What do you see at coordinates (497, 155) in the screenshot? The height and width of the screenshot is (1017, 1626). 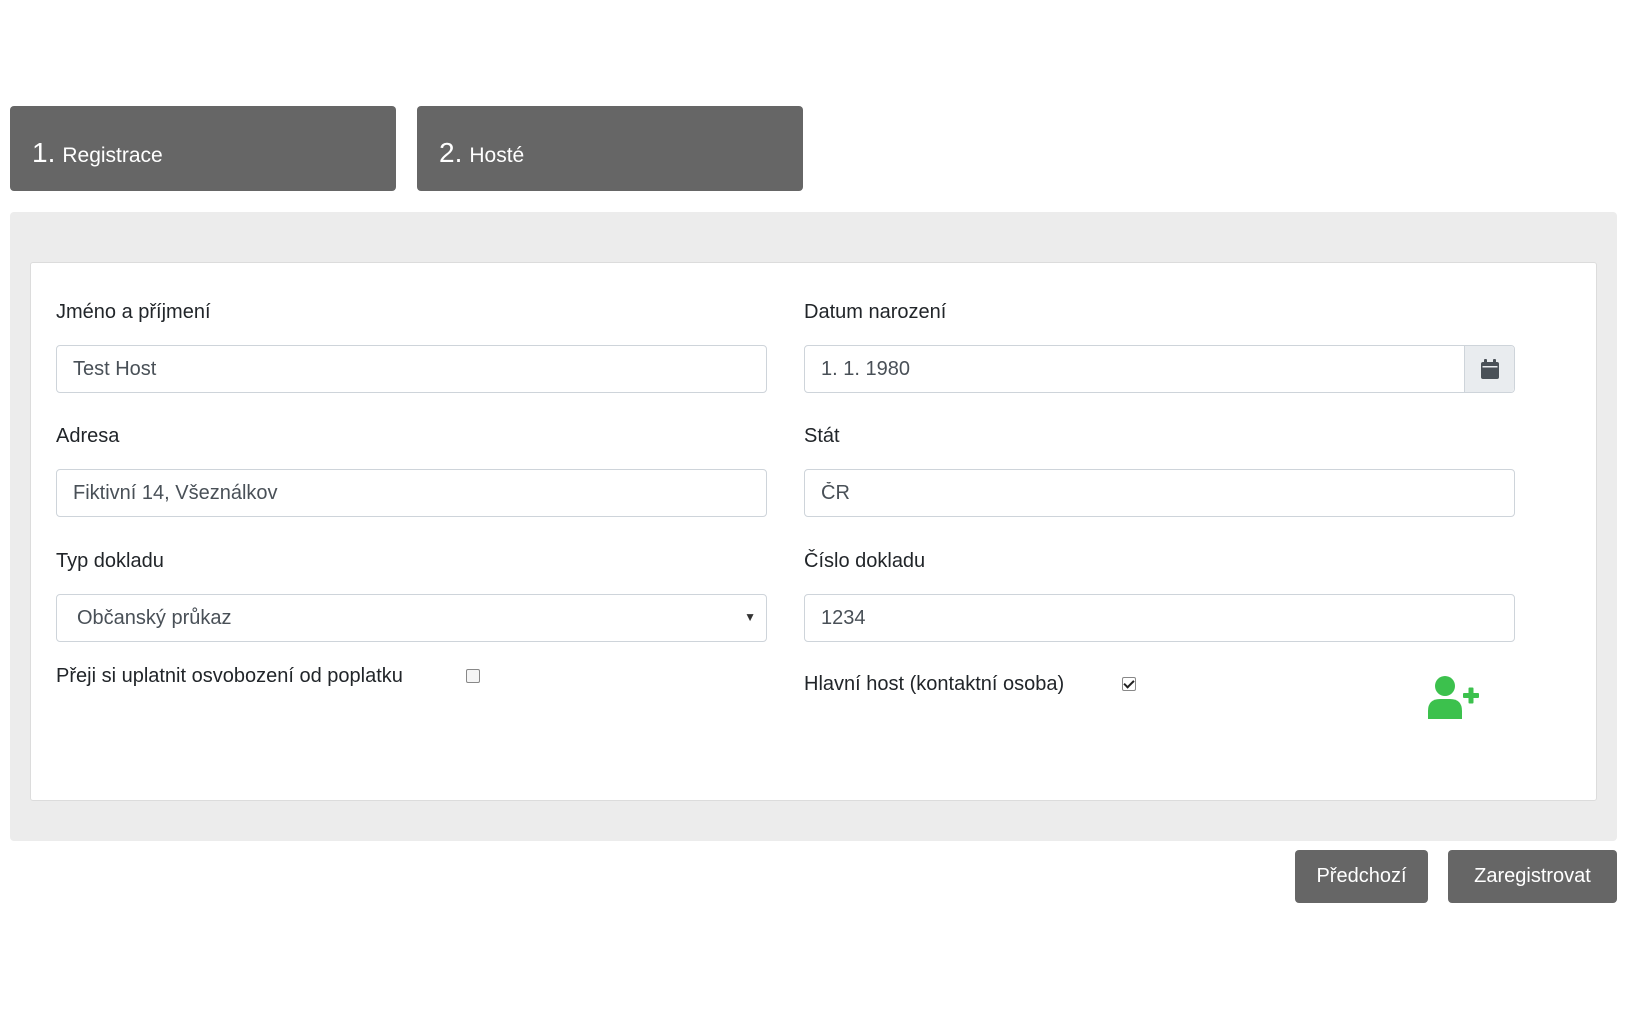 I see `step-label: Hosté` at bounding box center [497, 155].